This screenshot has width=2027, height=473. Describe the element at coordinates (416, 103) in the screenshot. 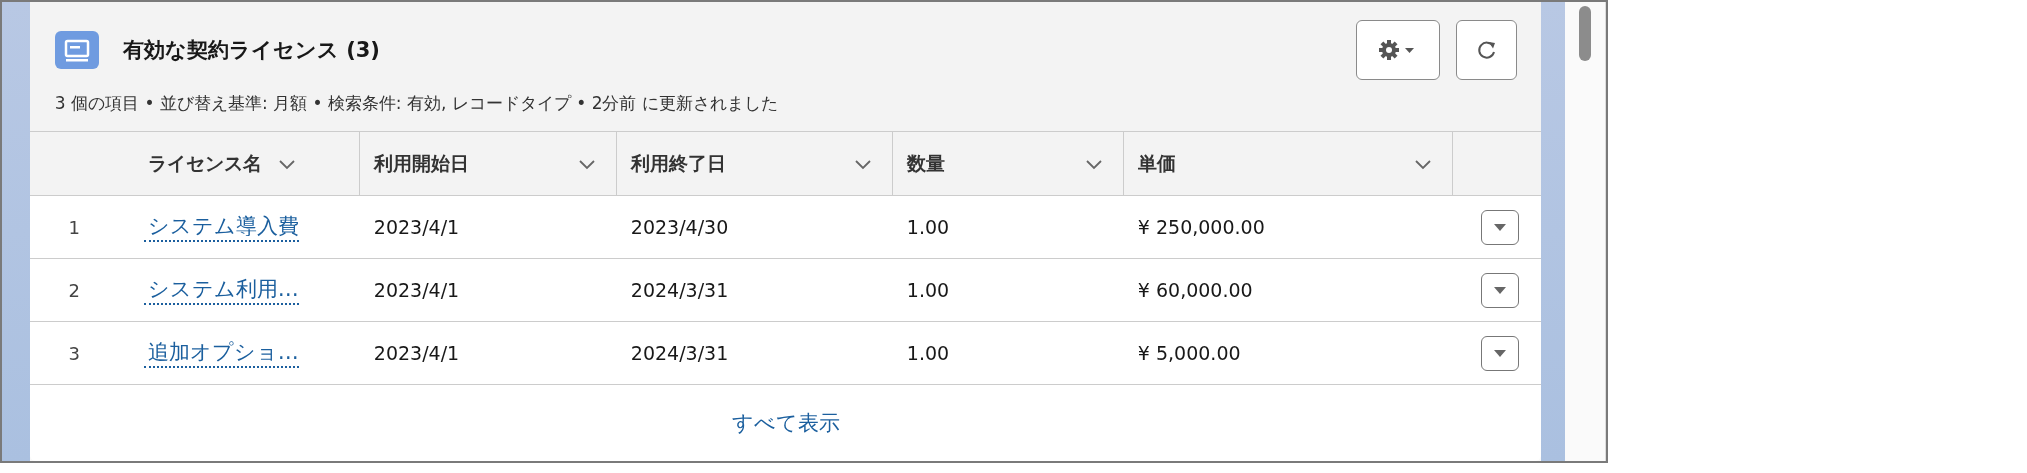

I see `list-summary: 3 個の項目 • 並び替え基準: 月額 • 検索条件: 有効, レコードタイプ • 2分前 に更新されました` at that location.